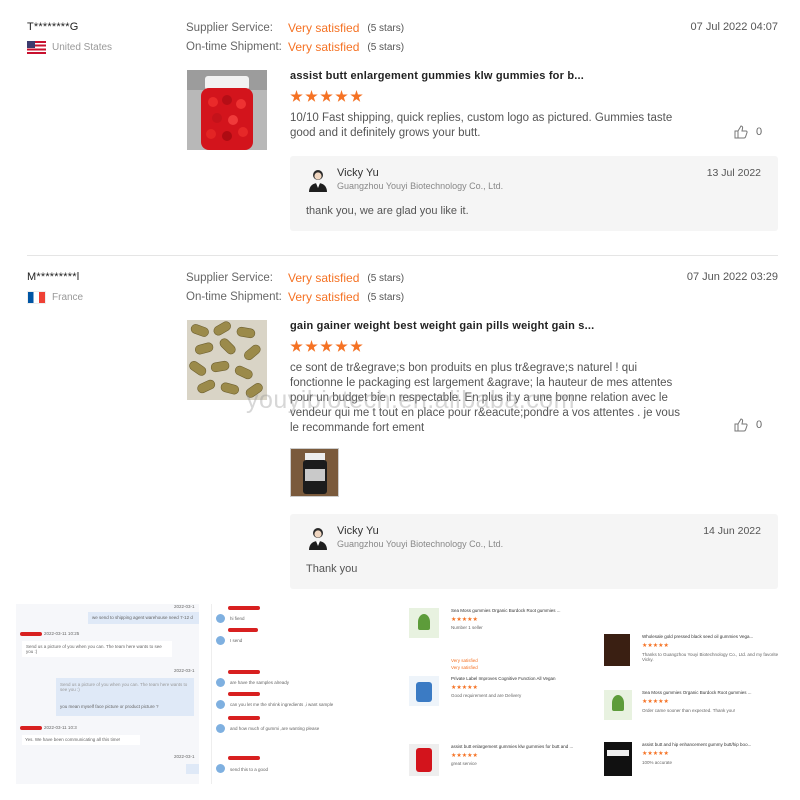  I want to click on supplement-bottle-photo, so click(314, 472).